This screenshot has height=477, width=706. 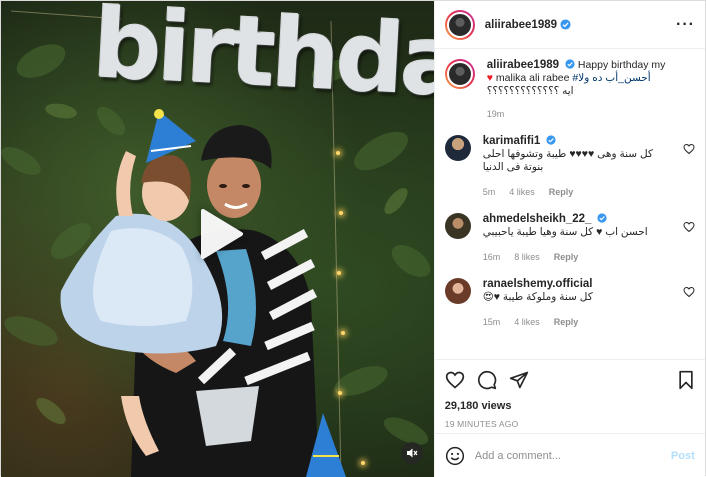 What do you see at coordinates (686, 380) in the screenshot?
I see `bookmark-icon` at bounding box center [686, 380].